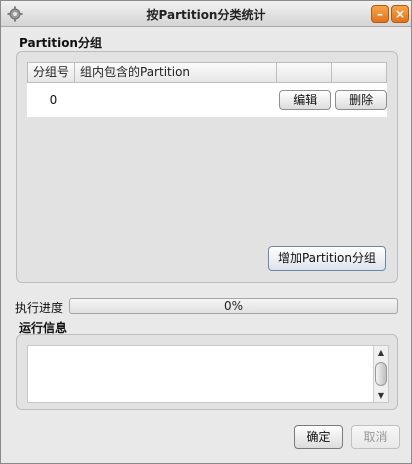  I want to click on table-header: 分组号 组内包含的Partition, so click(207, 72).